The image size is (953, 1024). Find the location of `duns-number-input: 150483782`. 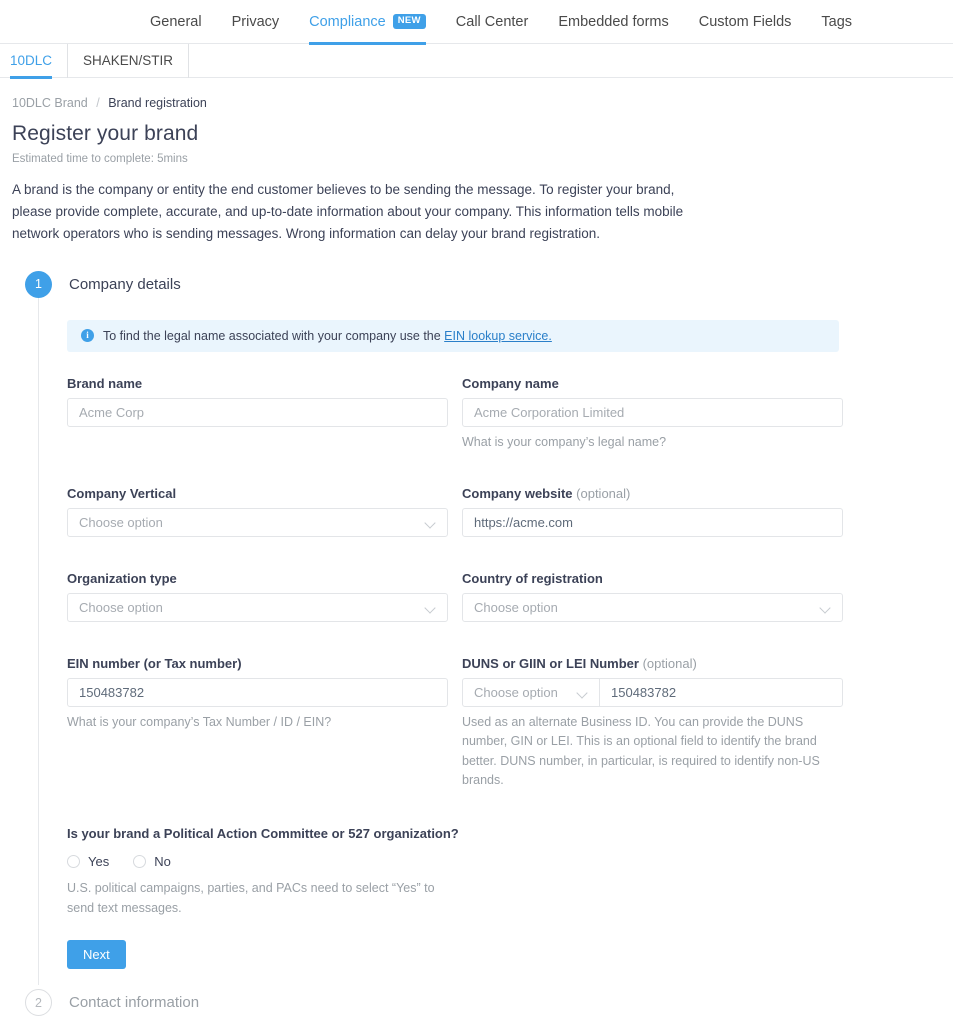

duns-number-input: 150483782 is located at coordinates (721, 692).